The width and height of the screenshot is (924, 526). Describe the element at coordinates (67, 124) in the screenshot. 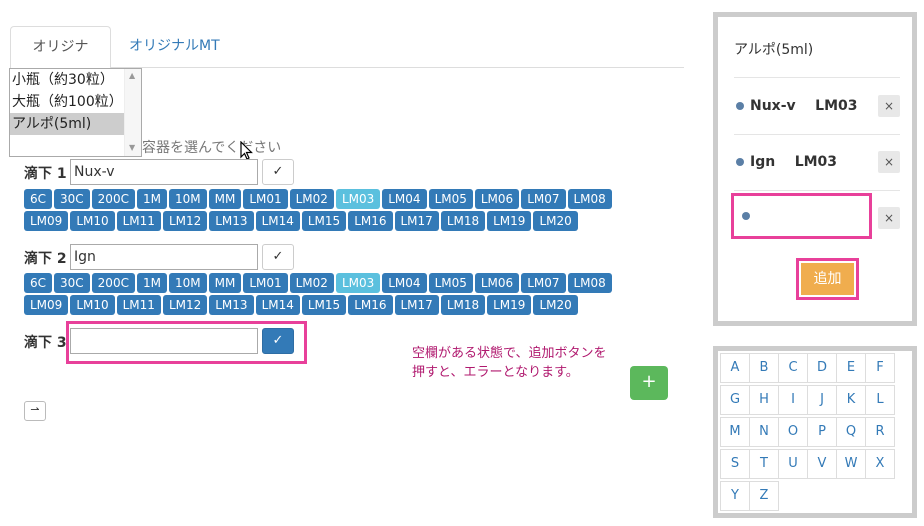

I see `container-option-alupo: アルポ(5ml)` at that location.